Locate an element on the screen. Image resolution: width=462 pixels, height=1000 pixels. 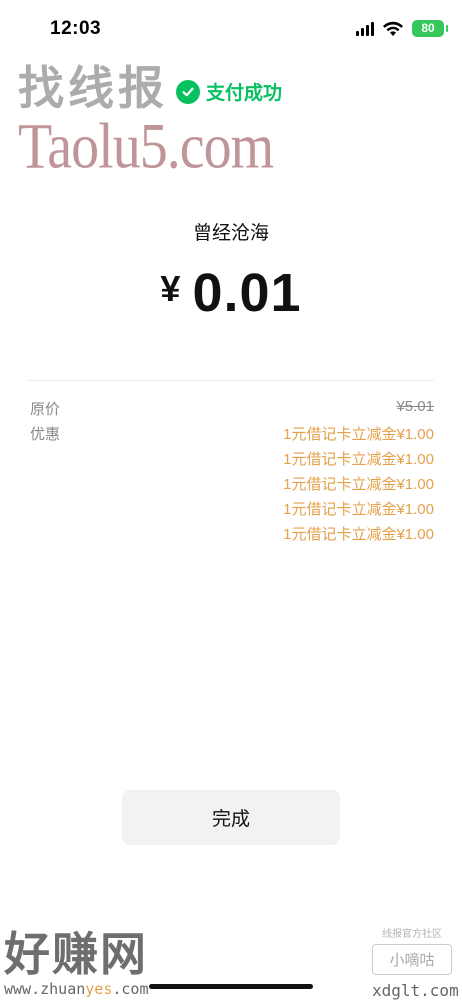
wifi-icon is located at coordinates (393, 28).